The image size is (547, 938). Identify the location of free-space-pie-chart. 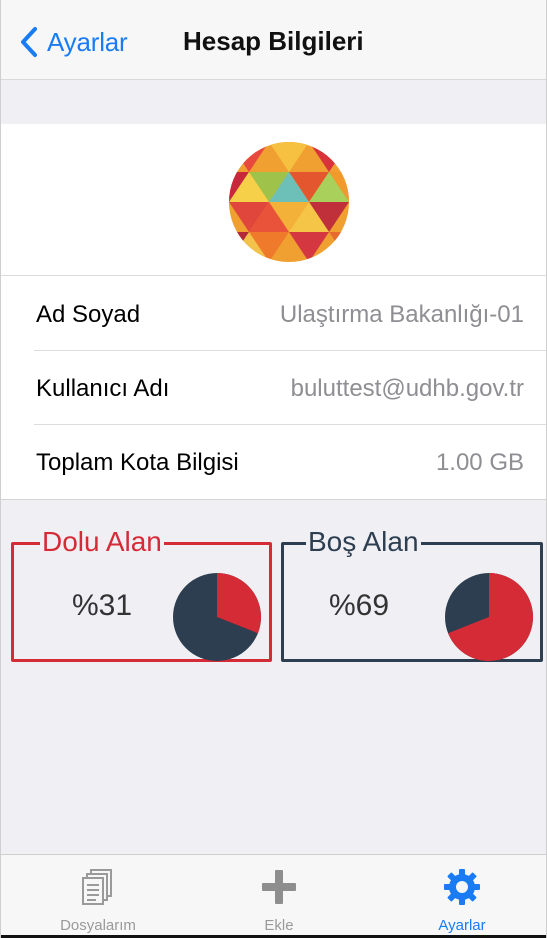
(489, 617).